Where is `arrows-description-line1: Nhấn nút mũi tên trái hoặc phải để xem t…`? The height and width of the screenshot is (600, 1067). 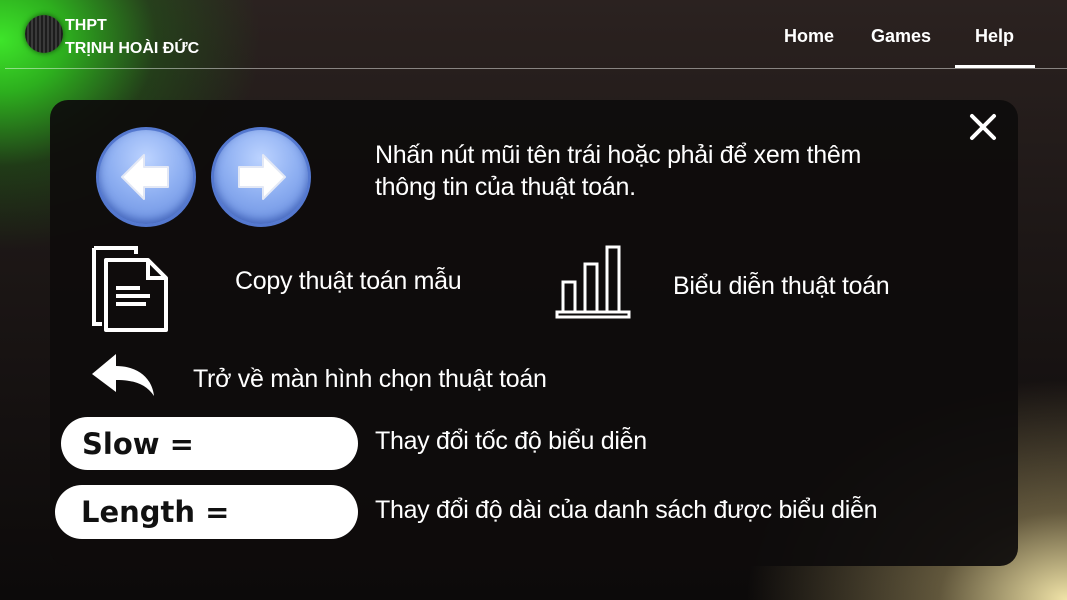
arrows-description-line1: Nhấn nút mũi tên trái hoặc phải để xem t… is located at coordinates (618, 155).